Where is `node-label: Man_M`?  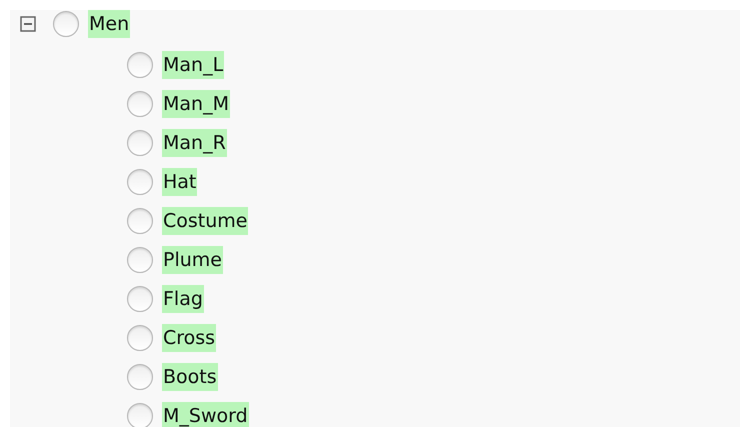 node-label: Man_M is located at coordinates (196, 104).